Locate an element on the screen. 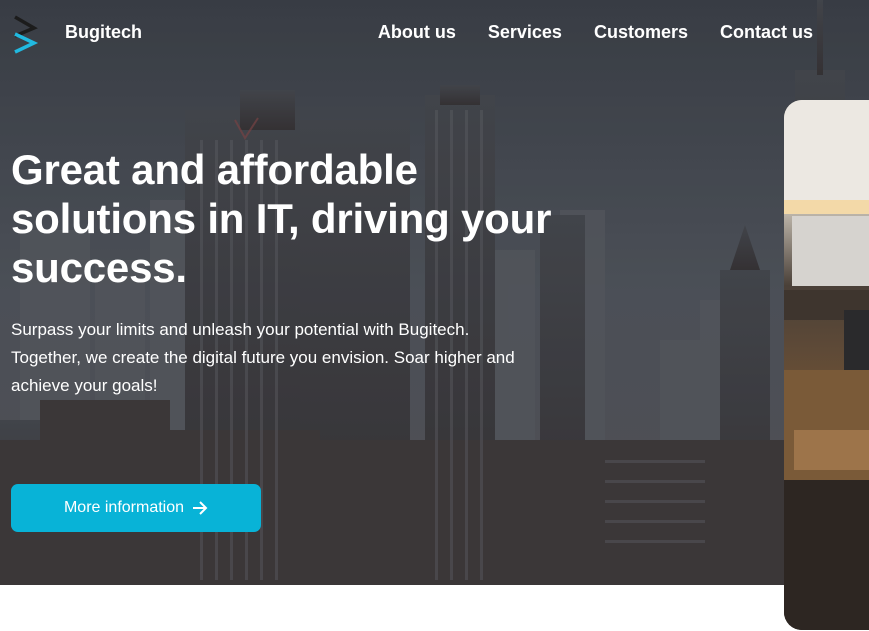  brand-name: Bugitech is located at coordinates (103, 32).